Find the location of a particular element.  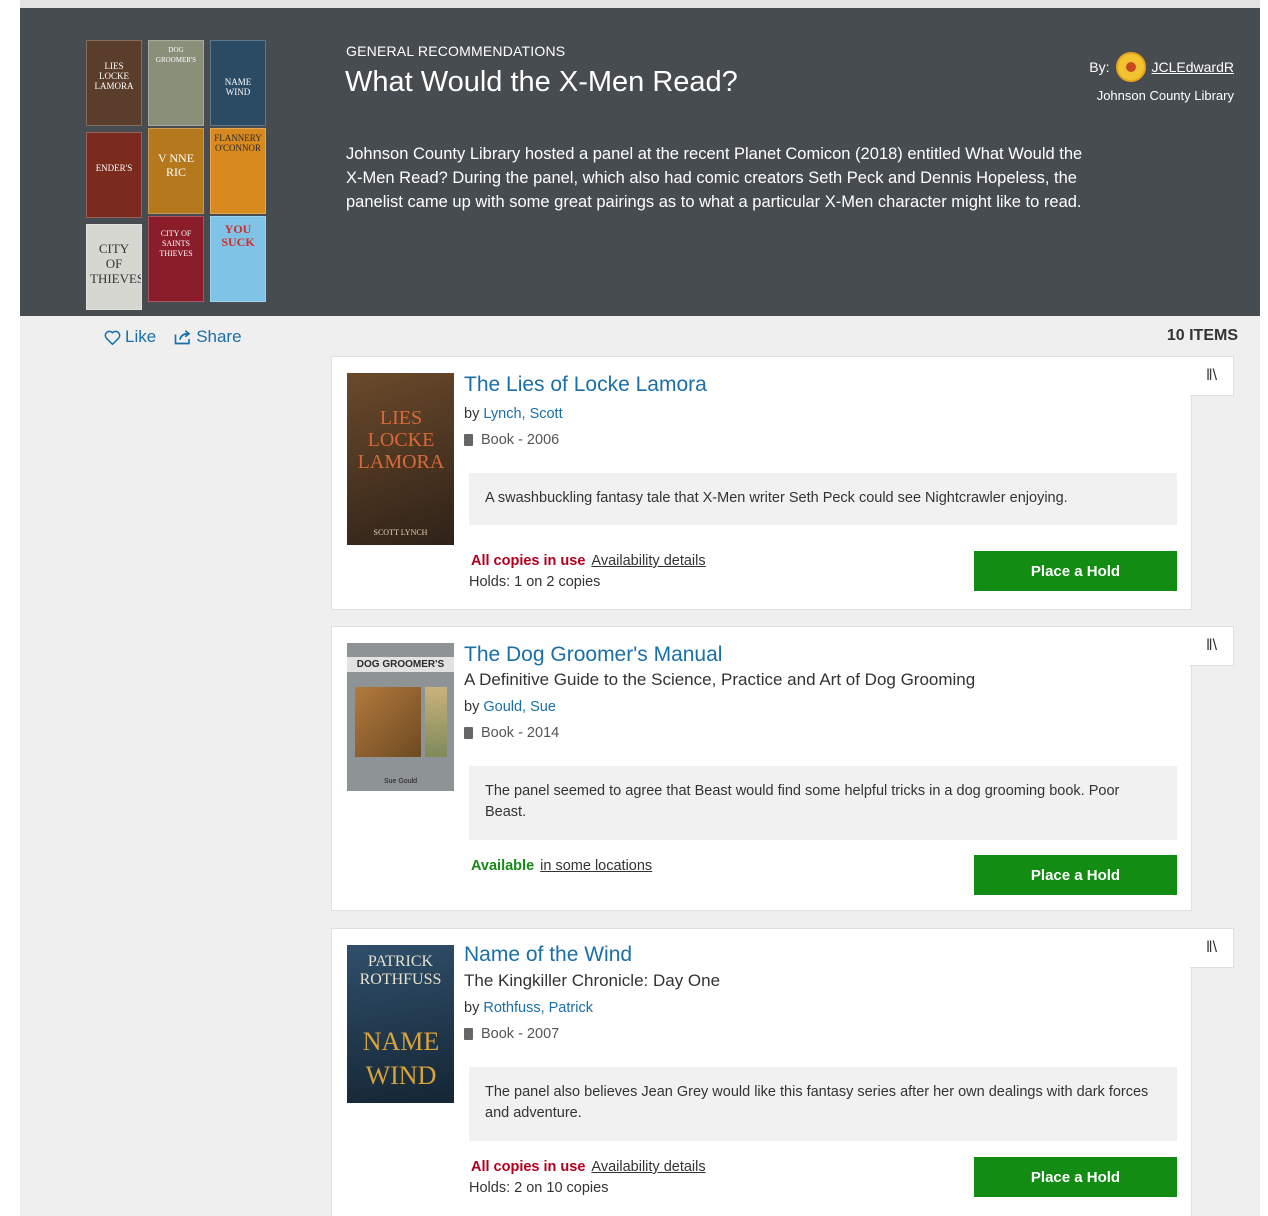

item-author: by Gould, Sue is located at coordinates (510, 707).